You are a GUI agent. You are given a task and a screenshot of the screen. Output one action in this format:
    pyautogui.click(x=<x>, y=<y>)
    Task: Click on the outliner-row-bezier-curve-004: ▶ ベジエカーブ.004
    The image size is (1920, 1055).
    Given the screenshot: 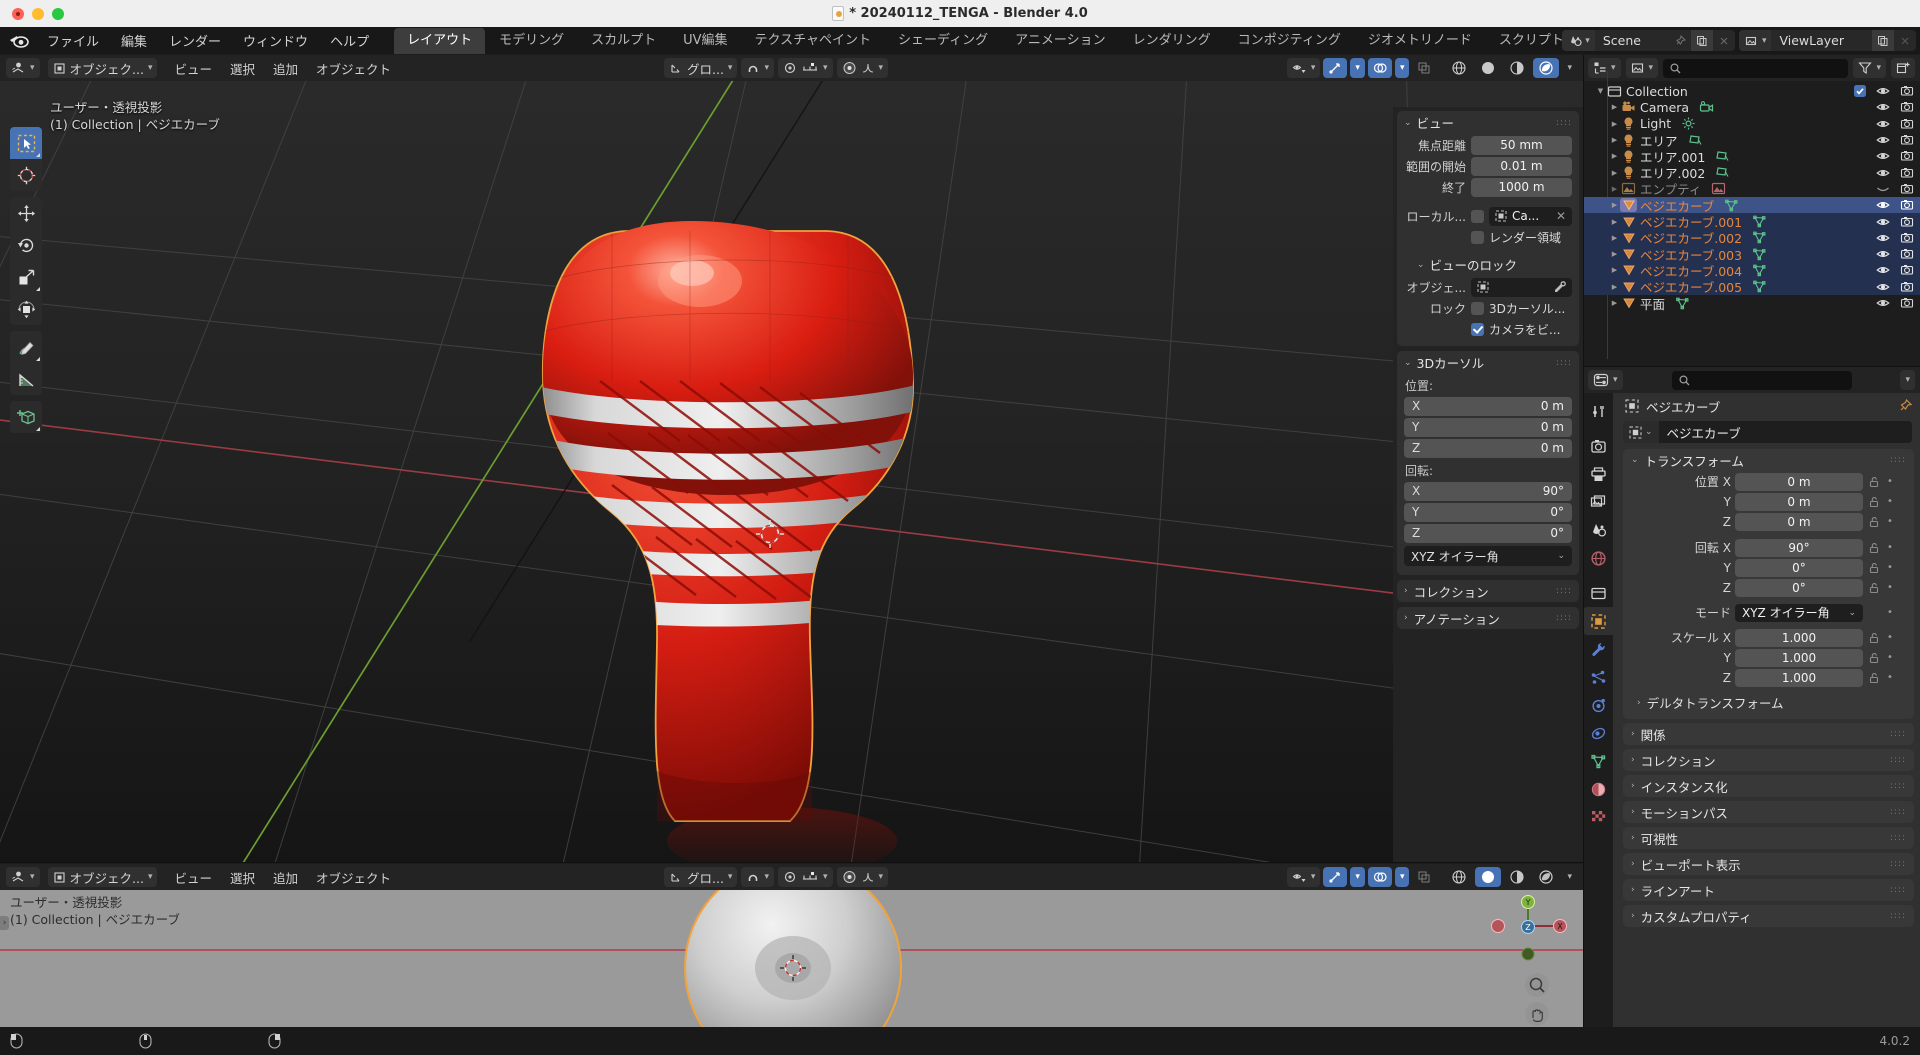 What is the action you would take?
    pyautogui.click(x=1751, y=270)
    